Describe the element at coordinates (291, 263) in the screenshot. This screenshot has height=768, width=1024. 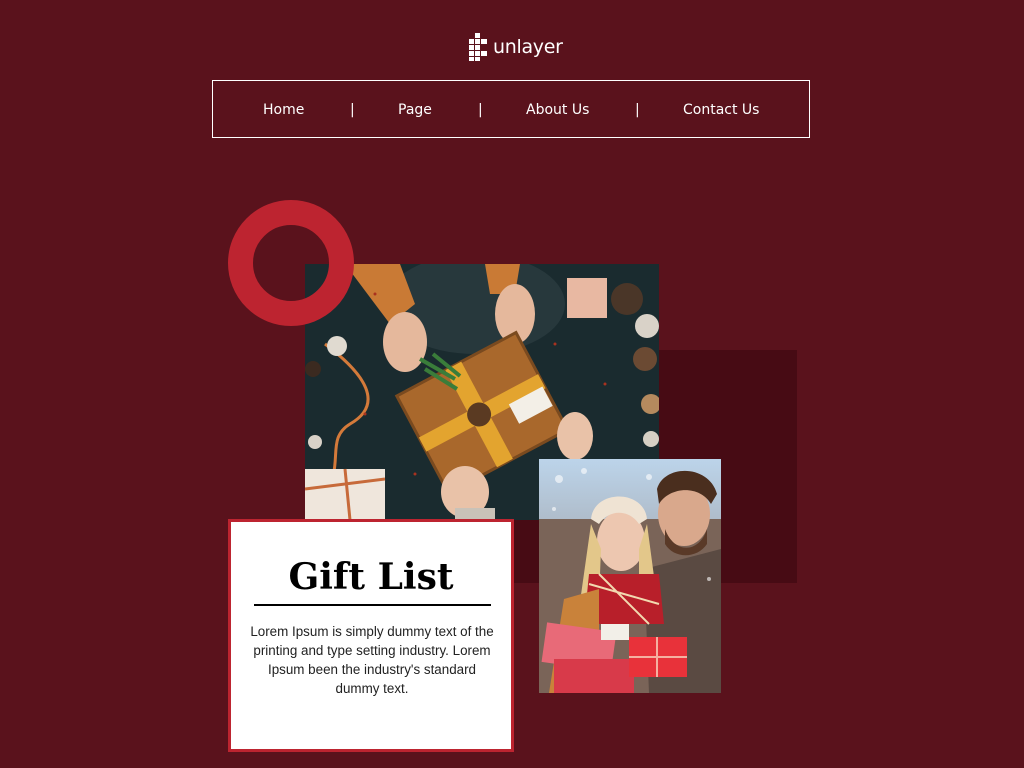
I see `decorative-ring` at that location.